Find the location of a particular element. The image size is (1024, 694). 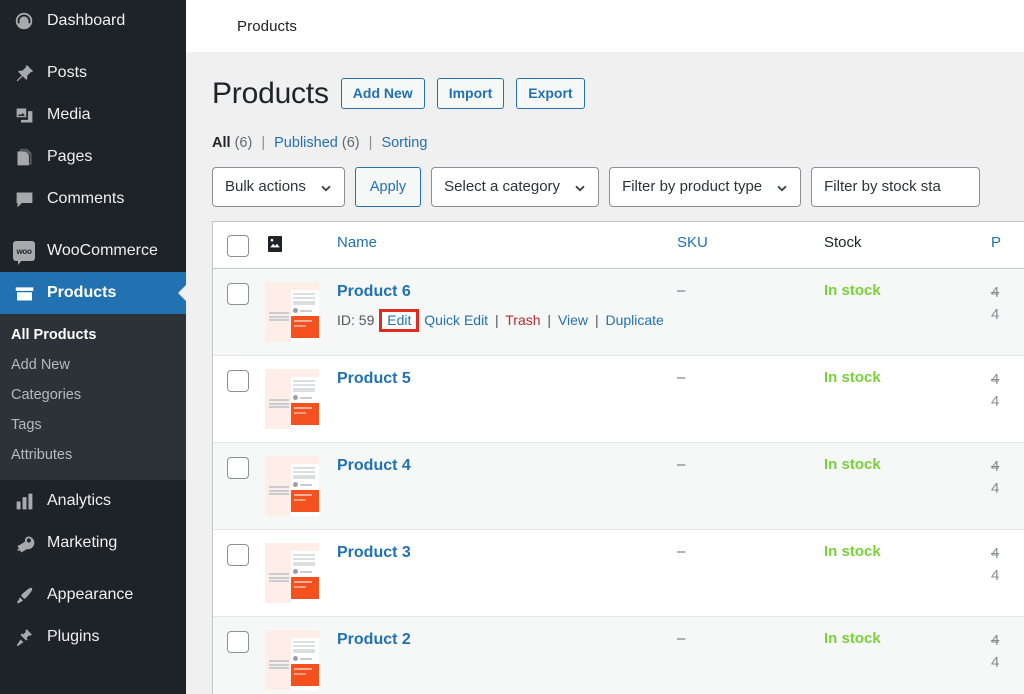

export-button: Export is located at coordinates (550, 93).